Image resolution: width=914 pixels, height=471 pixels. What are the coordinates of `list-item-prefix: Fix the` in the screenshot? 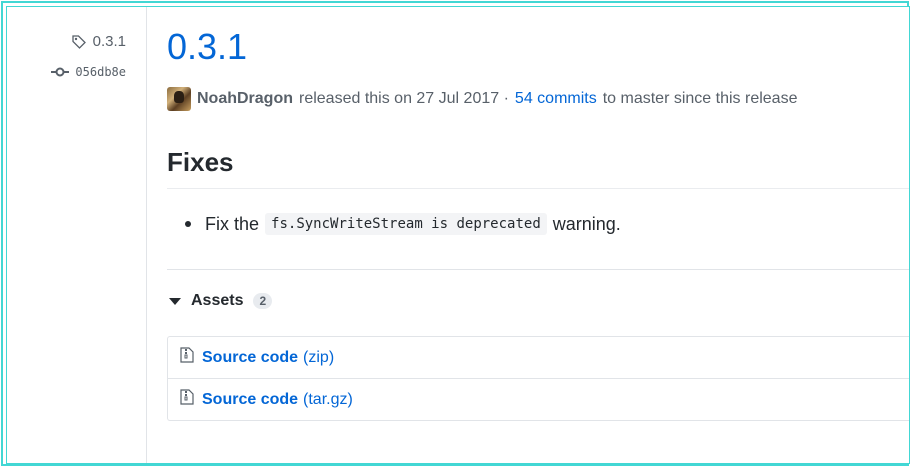 It's located at (232, 223).